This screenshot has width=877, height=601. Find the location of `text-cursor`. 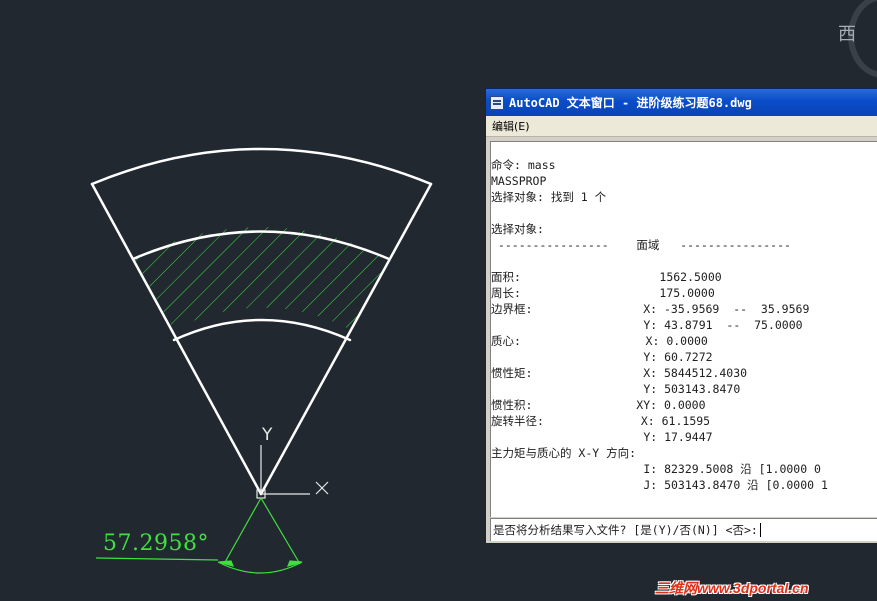

text-cursor is located at coordinates (760, 530).